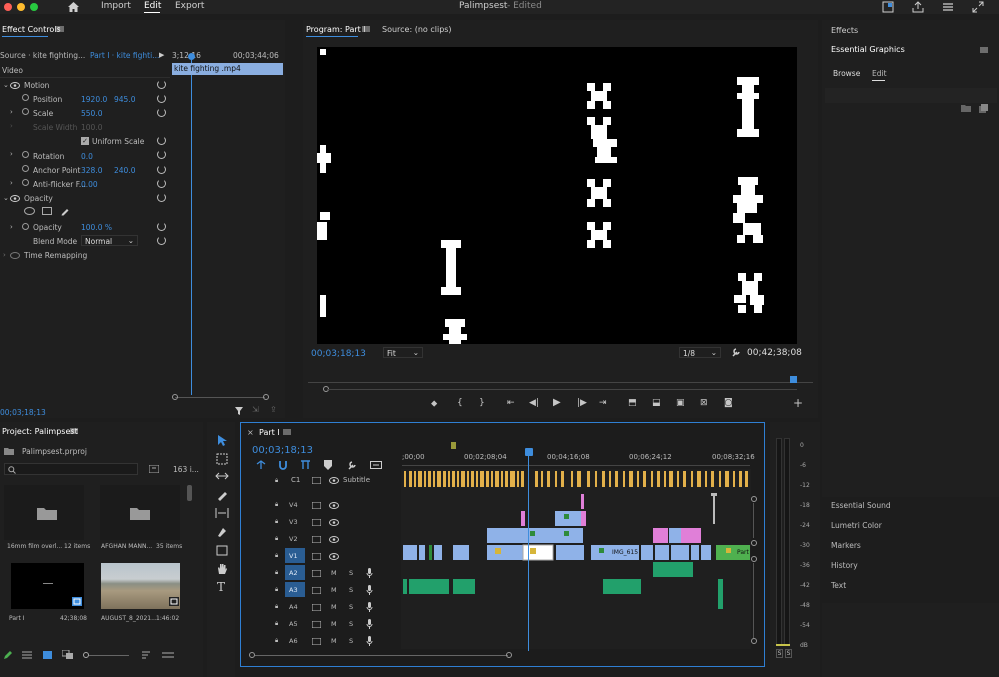  Describe the element at coordinates (161, 154) in the screenshot. I see `reset-rotation-icon` at that location.